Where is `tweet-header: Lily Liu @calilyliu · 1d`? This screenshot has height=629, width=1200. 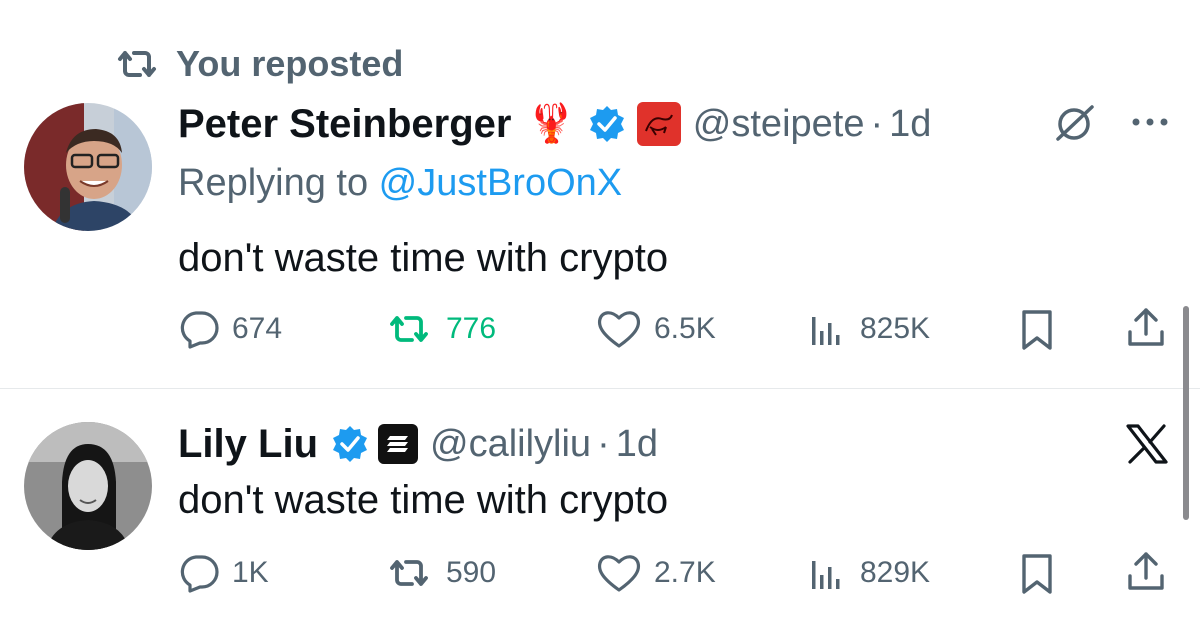 tweet-header: Lily Liu @calilyliu · 1d is located at coordinates (418, 444).